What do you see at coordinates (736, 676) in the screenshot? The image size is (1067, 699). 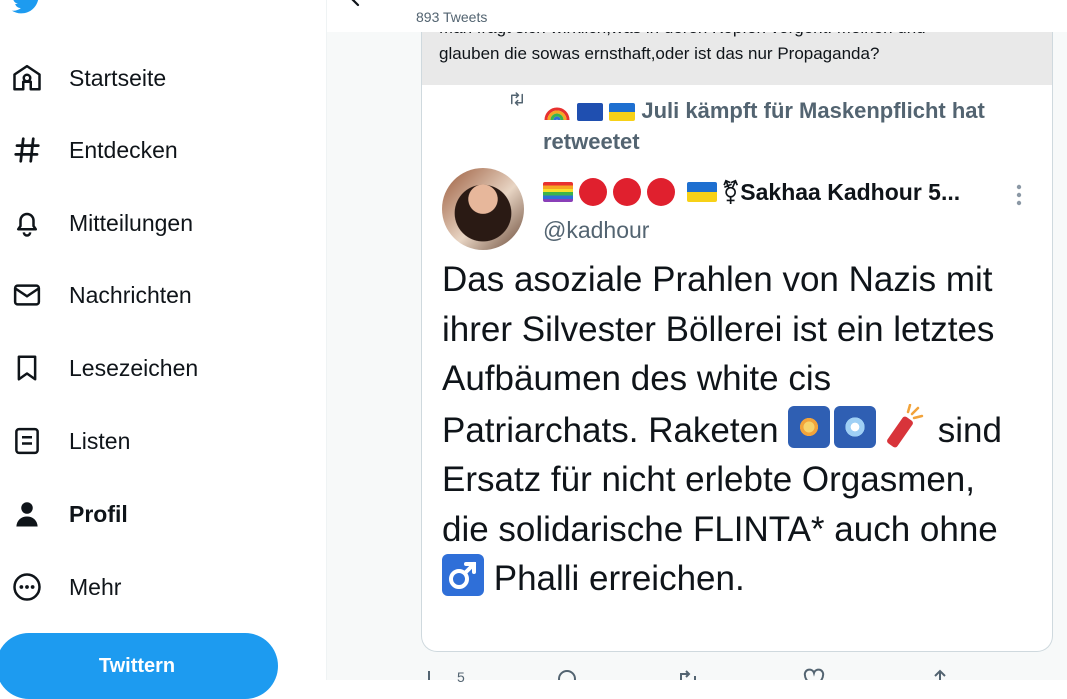 I see `tweet-actions: 5` at bounding box center [736, 676].